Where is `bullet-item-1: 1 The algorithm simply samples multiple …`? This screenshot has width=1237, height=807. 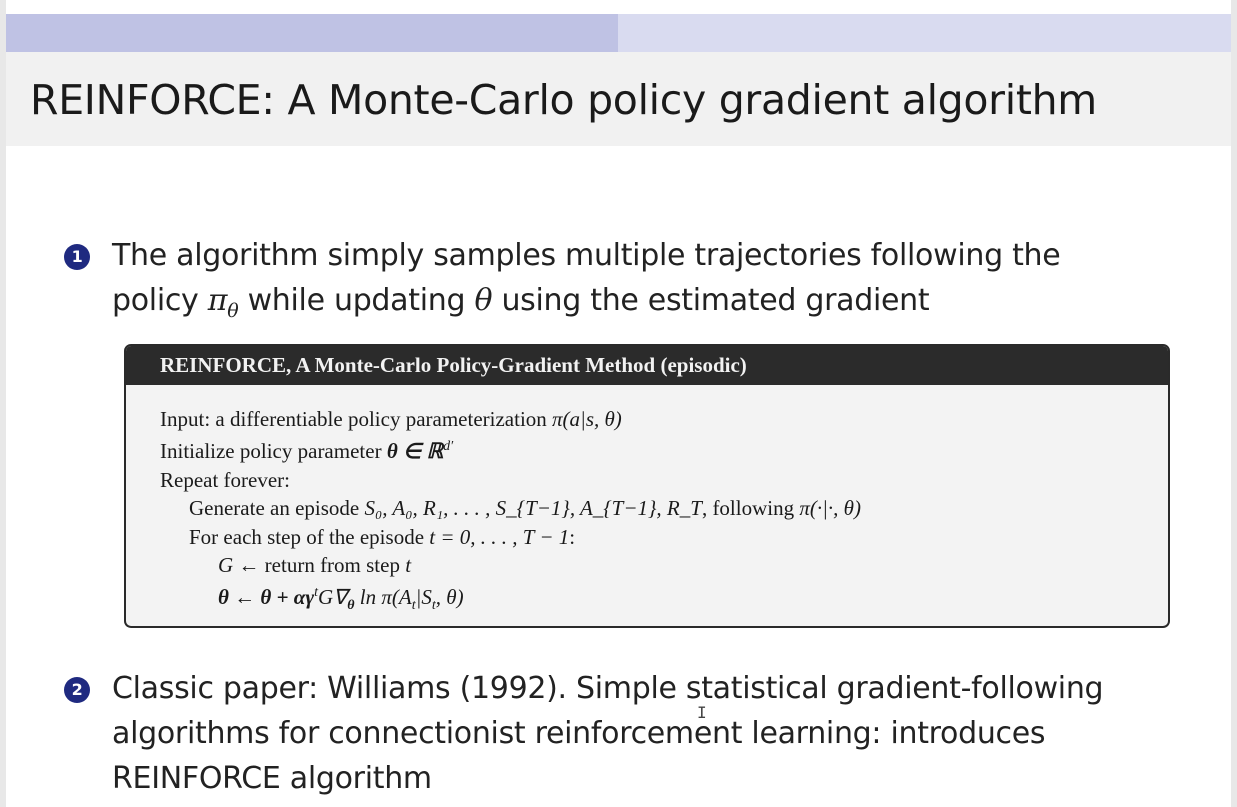
bullet-item-1: 1 The algorithm simply samples multiple … is located at coordinates (562, 278).